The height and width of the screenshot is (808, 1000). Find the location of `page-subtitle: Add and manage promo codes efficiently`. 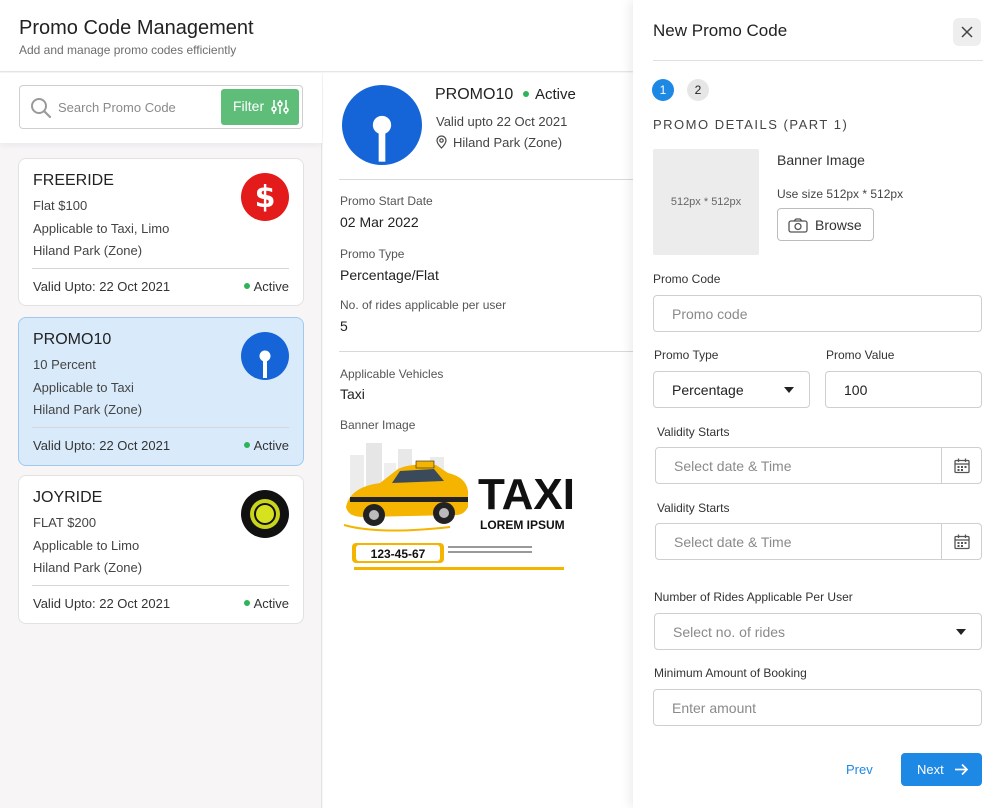

page-subtitle: Add and manage promo codes efficiently is located at coordinates (128, 50).